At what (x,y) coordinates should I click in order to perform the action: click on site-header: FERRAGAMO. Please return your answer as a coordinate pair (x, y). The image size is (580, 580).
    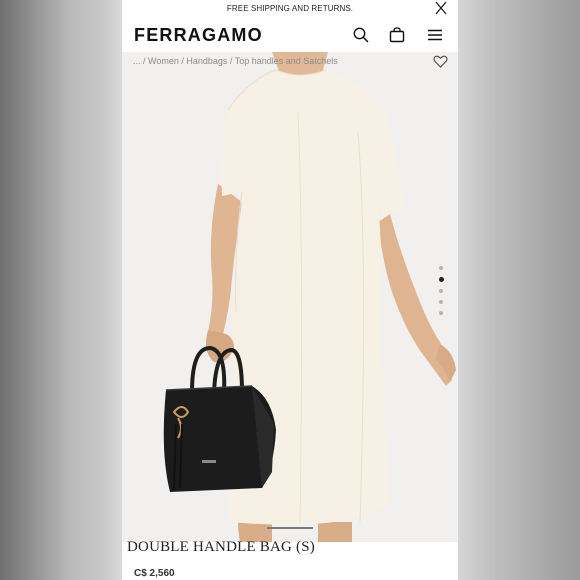
    Looking at the image, I should click on (290, 34).